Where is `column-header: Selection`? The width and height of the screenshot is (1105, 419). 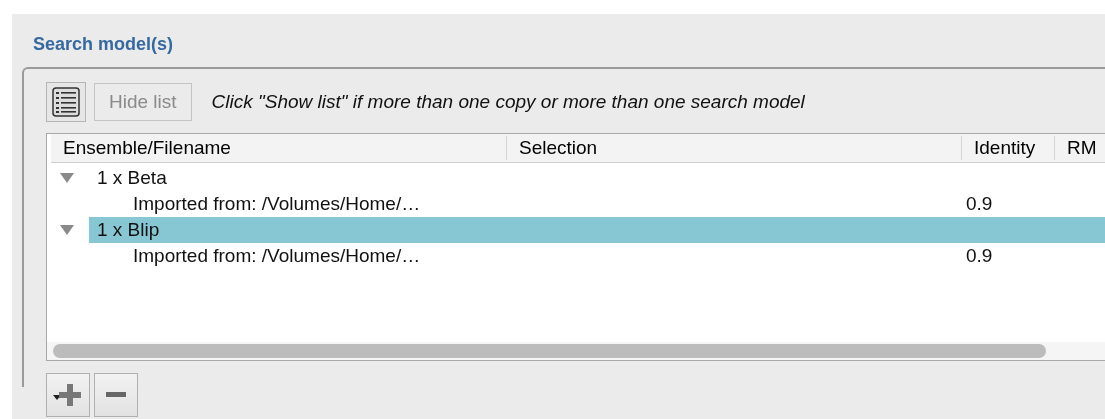
column-header: Selection is located at coordinates (733, 148).